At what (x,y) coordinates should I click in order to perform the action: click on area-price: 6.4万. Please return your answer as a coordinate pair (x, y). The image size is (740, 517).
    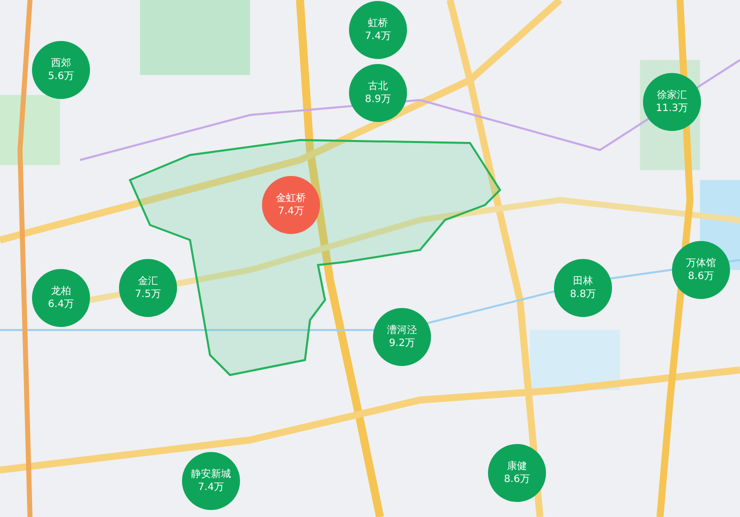
    Looking at the image, I should click on (61, 304).